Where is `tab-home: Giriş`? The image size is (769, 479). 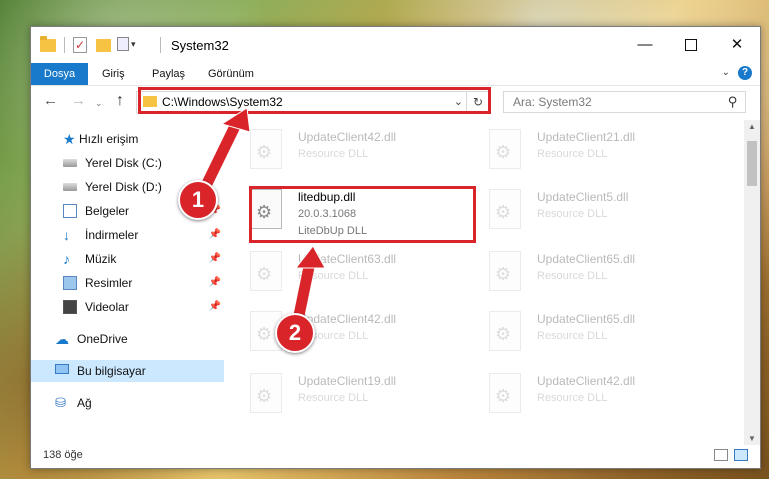 tab-home: Giriş is located at coordinates (113, 74).